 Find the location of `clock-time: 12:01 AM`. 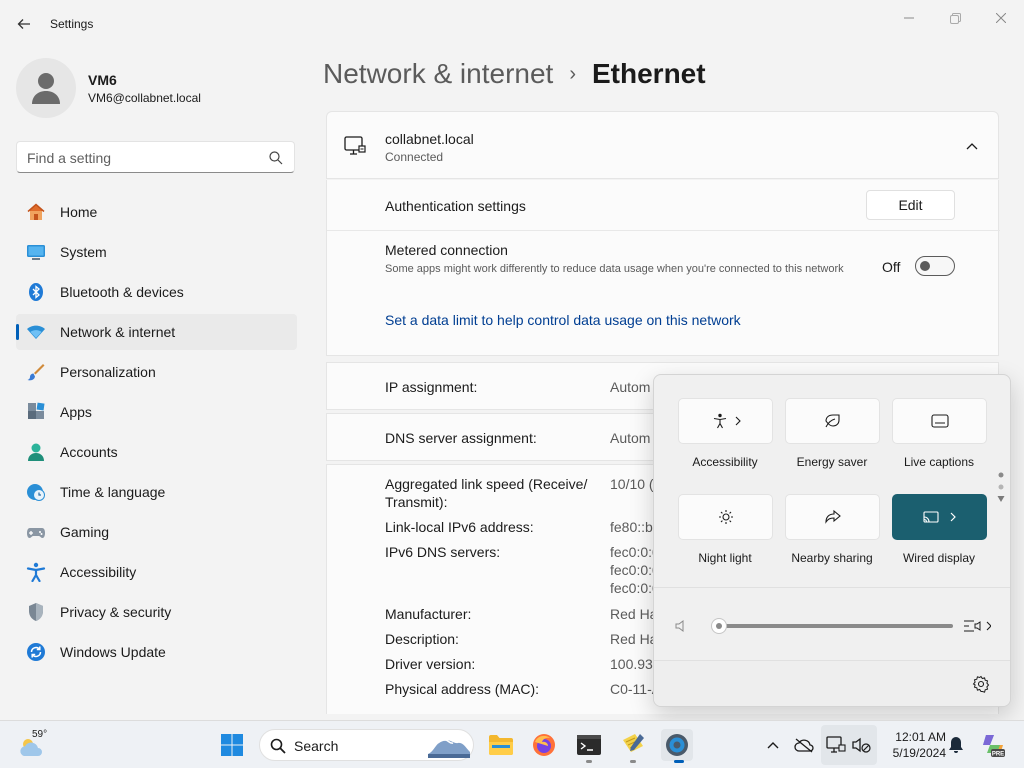

clock-time: 12:01 AM is located at coordinates (913, 737).